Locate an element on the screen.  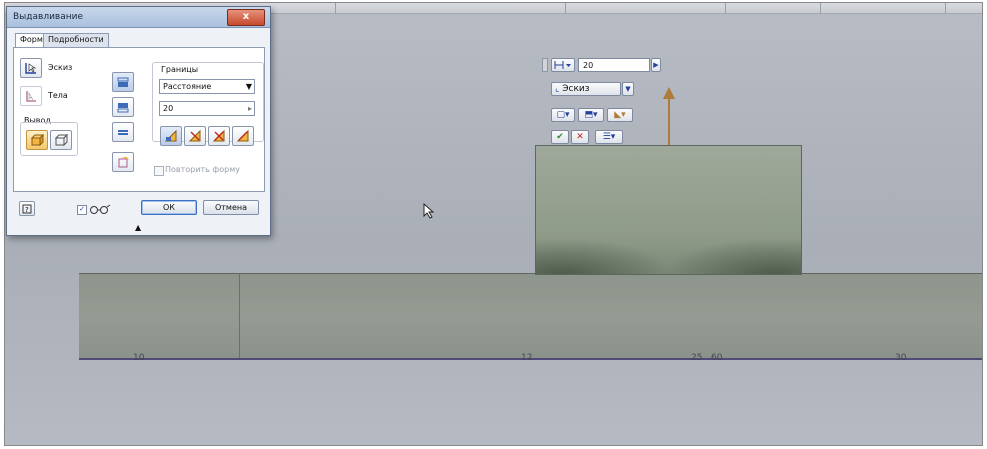
mini-toolbar-options-row: ▢▾ ⬒▾ ◣▾ is located at coordinates (592, 115).